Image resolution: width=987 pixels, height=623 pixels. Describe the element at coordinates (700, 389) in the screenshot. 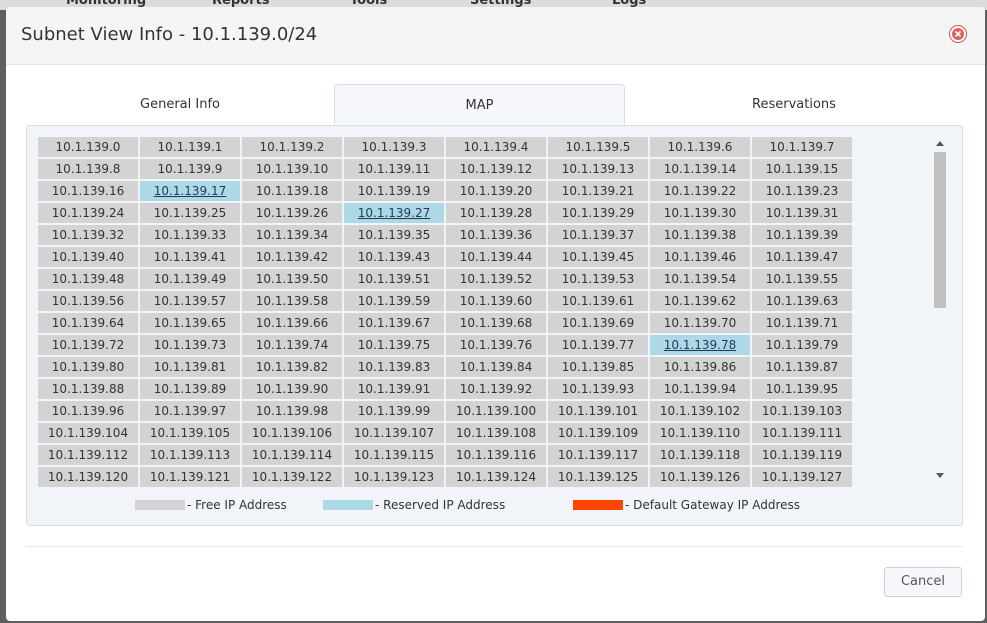

I see `ip-cell: 10.1.139.94` at that location.